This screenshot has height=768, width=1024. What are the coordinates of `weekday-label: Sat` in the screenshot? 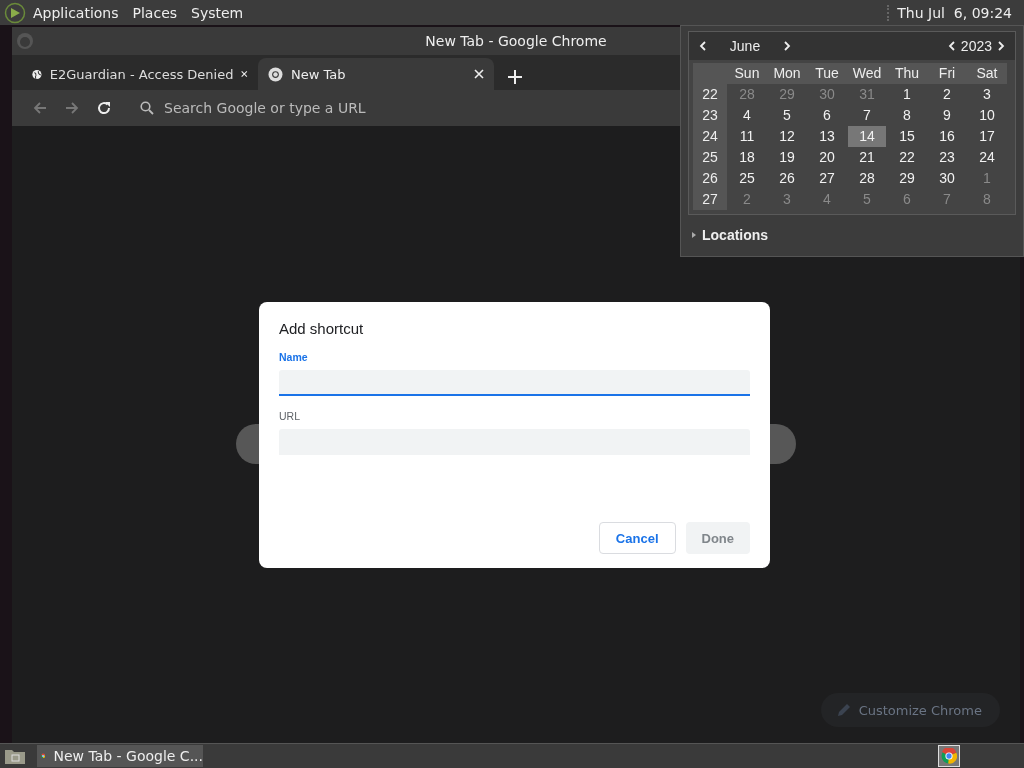 It's located at (987, 73).